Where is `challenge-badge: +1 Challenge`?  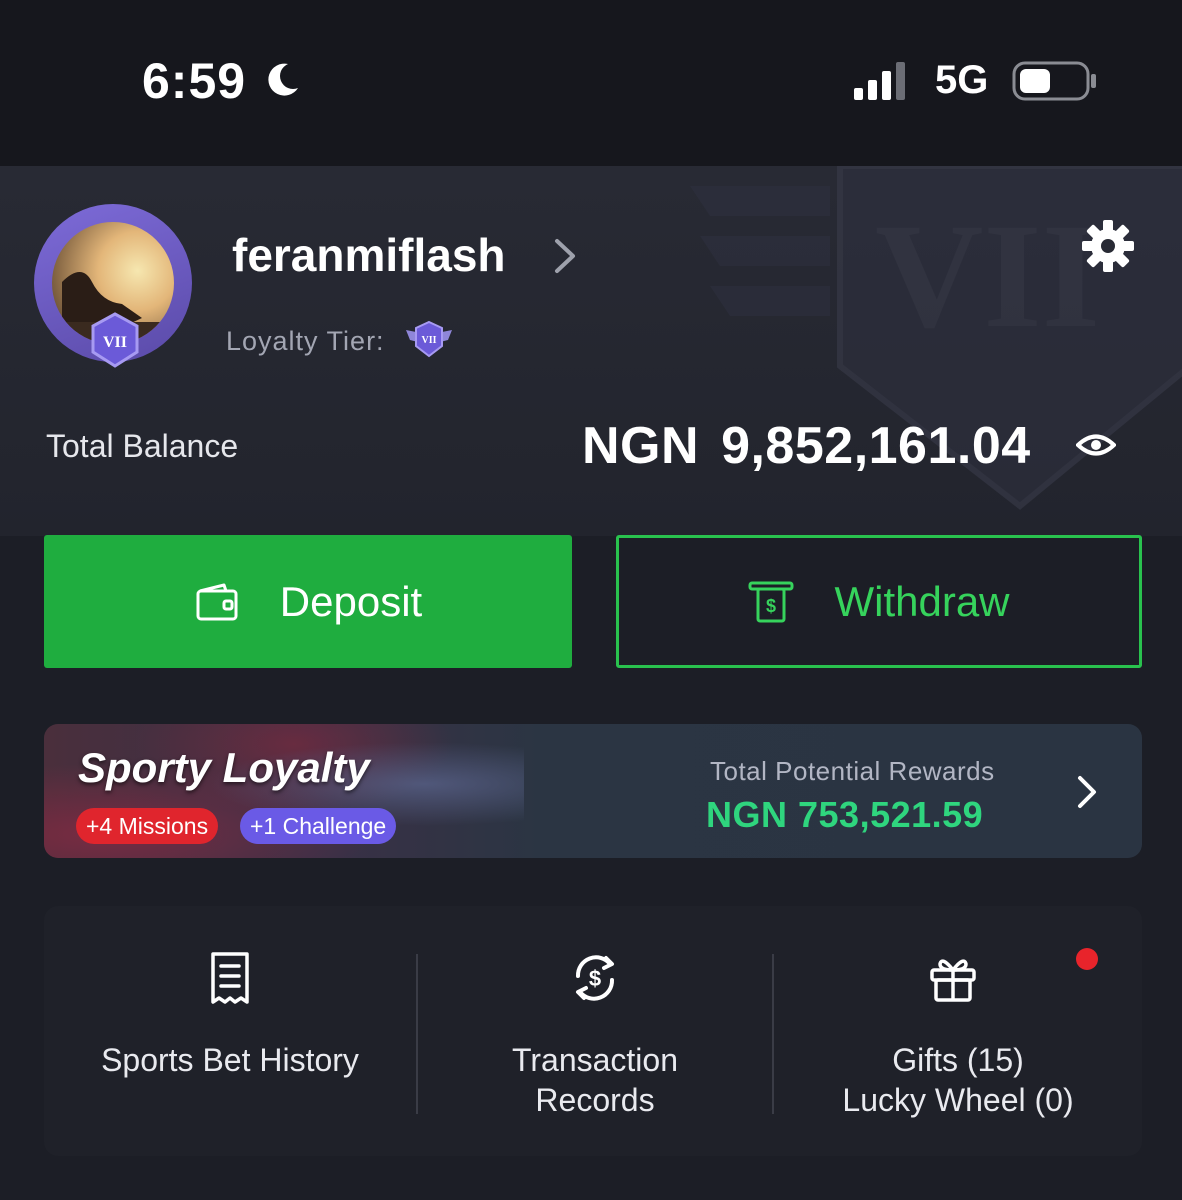
challenge-badge: +1 Challenge is located at coordinates (318, 826).